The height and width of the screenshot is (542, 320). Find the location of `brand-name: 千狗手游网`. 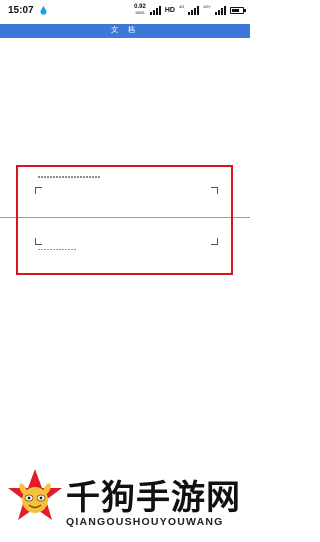

brand-name: 千狗手游网 is located at coordinates (153, 498).